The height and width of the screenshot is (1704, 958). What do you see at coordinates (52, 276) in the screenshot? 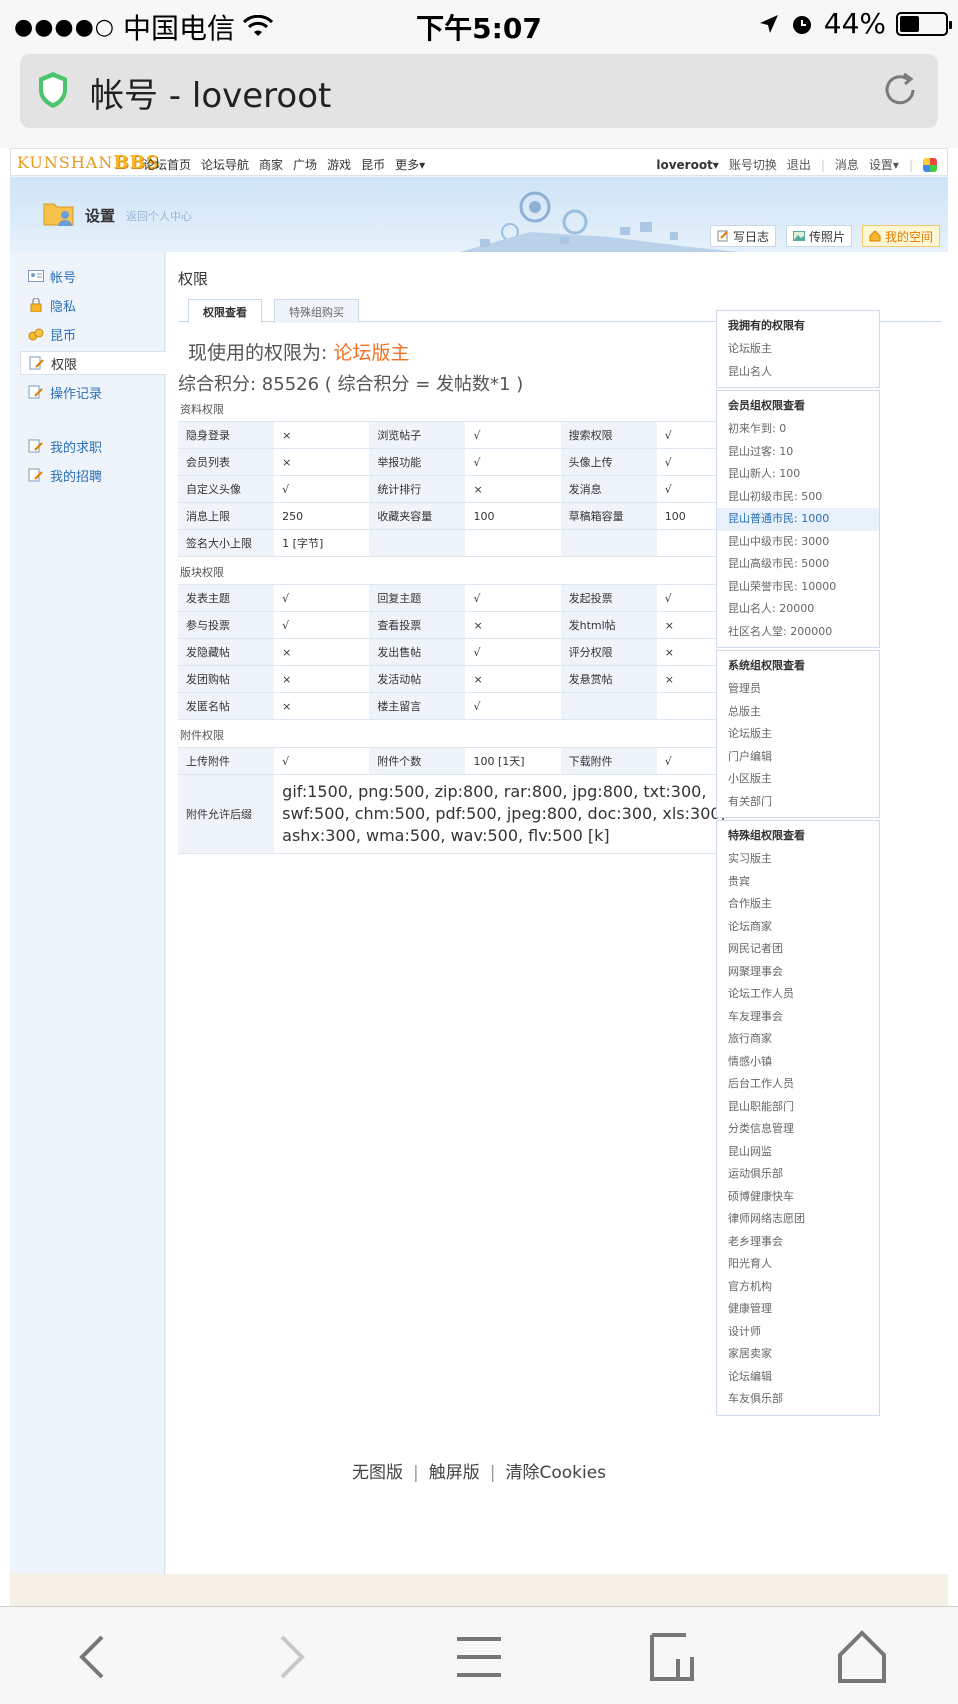
I see `sidebar-item-account: 帐号` at bounding box center [52, 276].